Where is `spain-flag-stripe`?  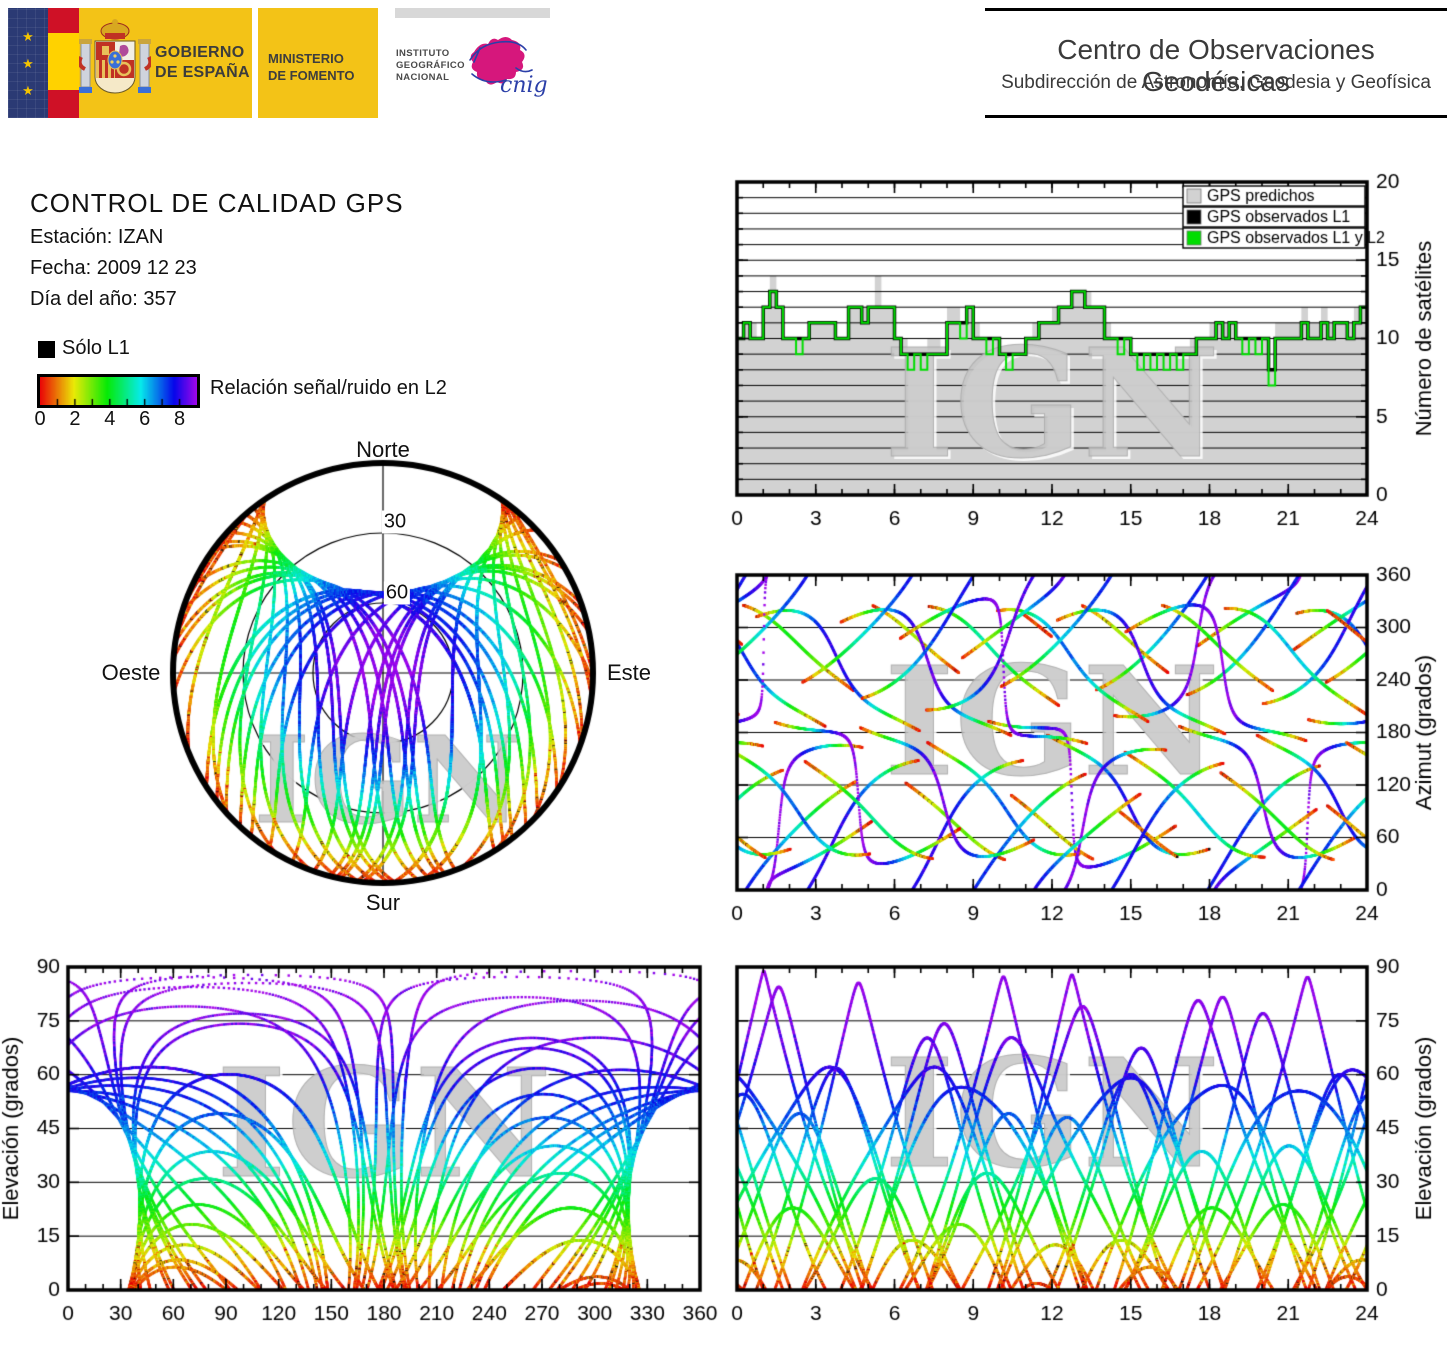
spain-flag-stripe is located at coordinates (63, 63).